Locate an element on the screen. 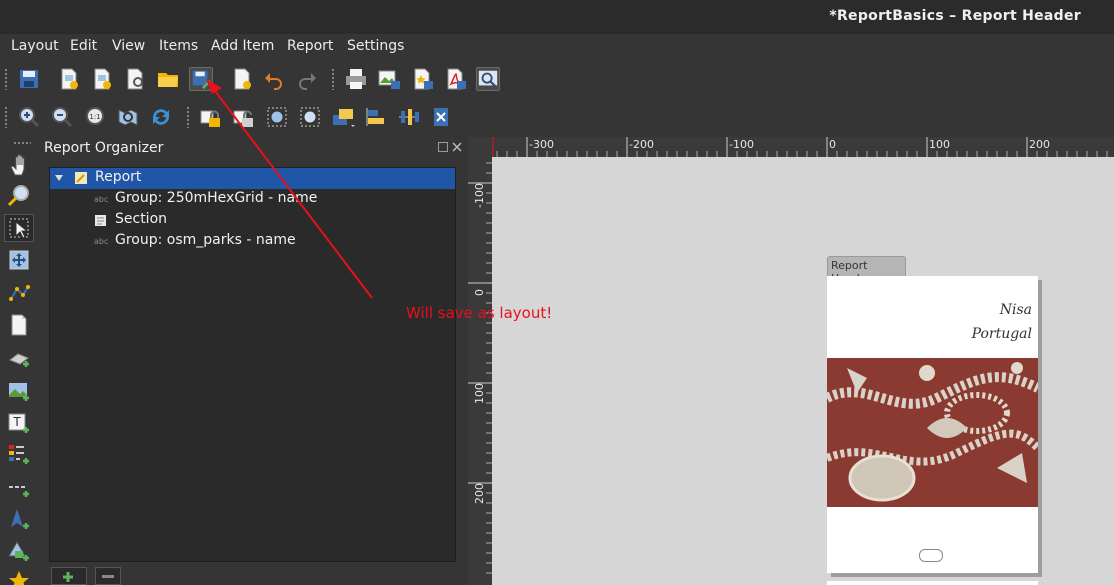 The height and width of the screenshot is (585, 1114). edit-nodes-icon is located at coordinates (19, 293).